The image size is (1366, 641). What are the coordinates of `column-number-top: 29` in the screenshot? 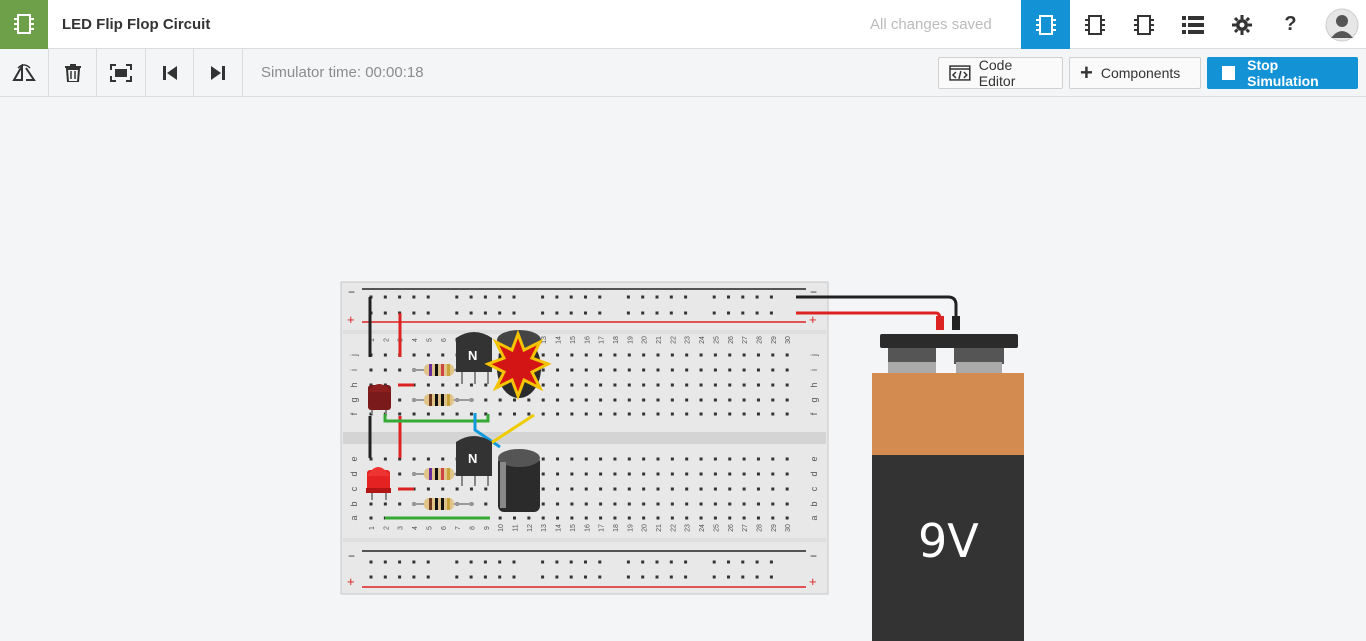 It's located at (774, 340).